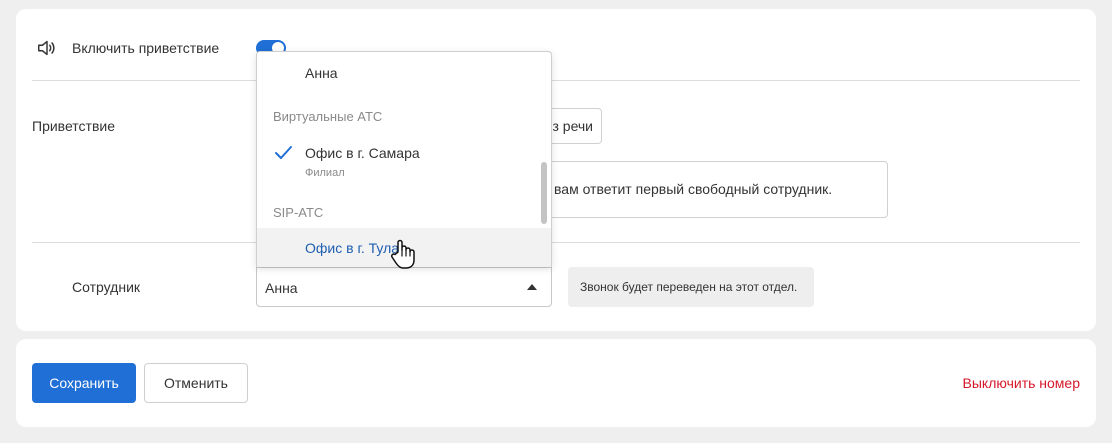 The image size is (1112, 443). What do you see at coordinates (196, 383) in the screenshot?
I see `cancel-button: Отменить` at bounding box center [196, 383].